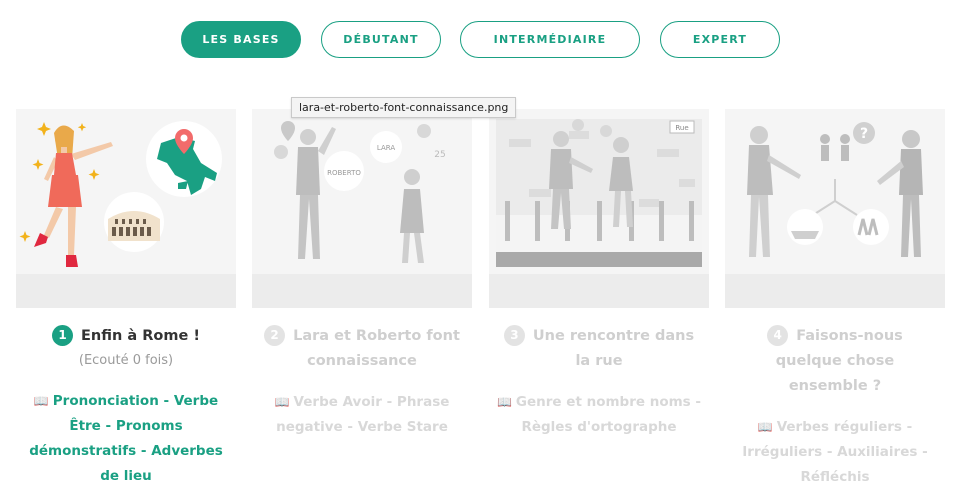 This screenshot has height=499, width=962. I want to click on thumbnail-floor, so click(599, 291).